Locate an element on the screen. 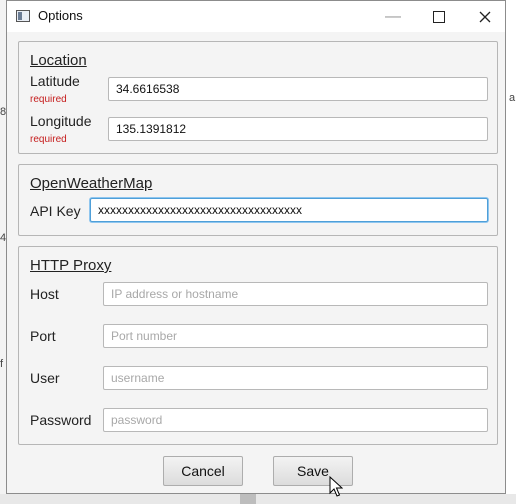 The height and width of the screenshot is (504, 516). longitude-input is located at coordinates (298, 129).